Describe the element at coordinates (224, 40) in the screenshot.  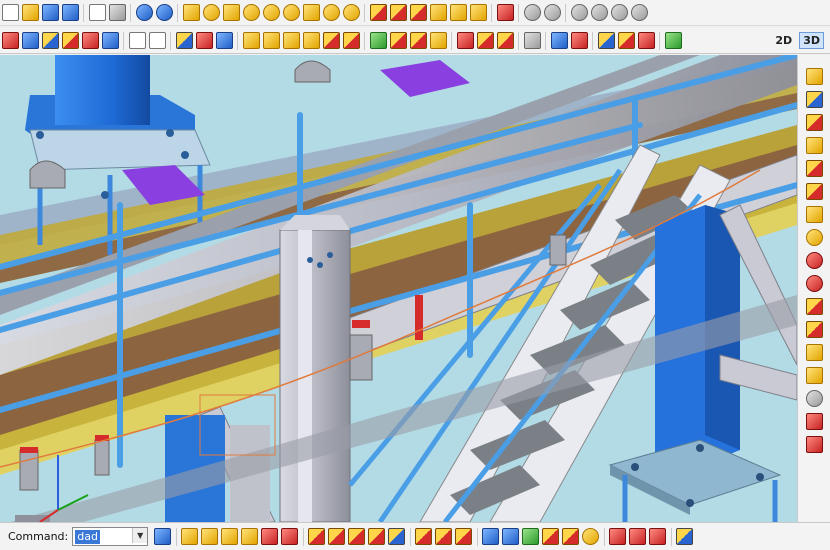
I see `rotate-icon` at that location.